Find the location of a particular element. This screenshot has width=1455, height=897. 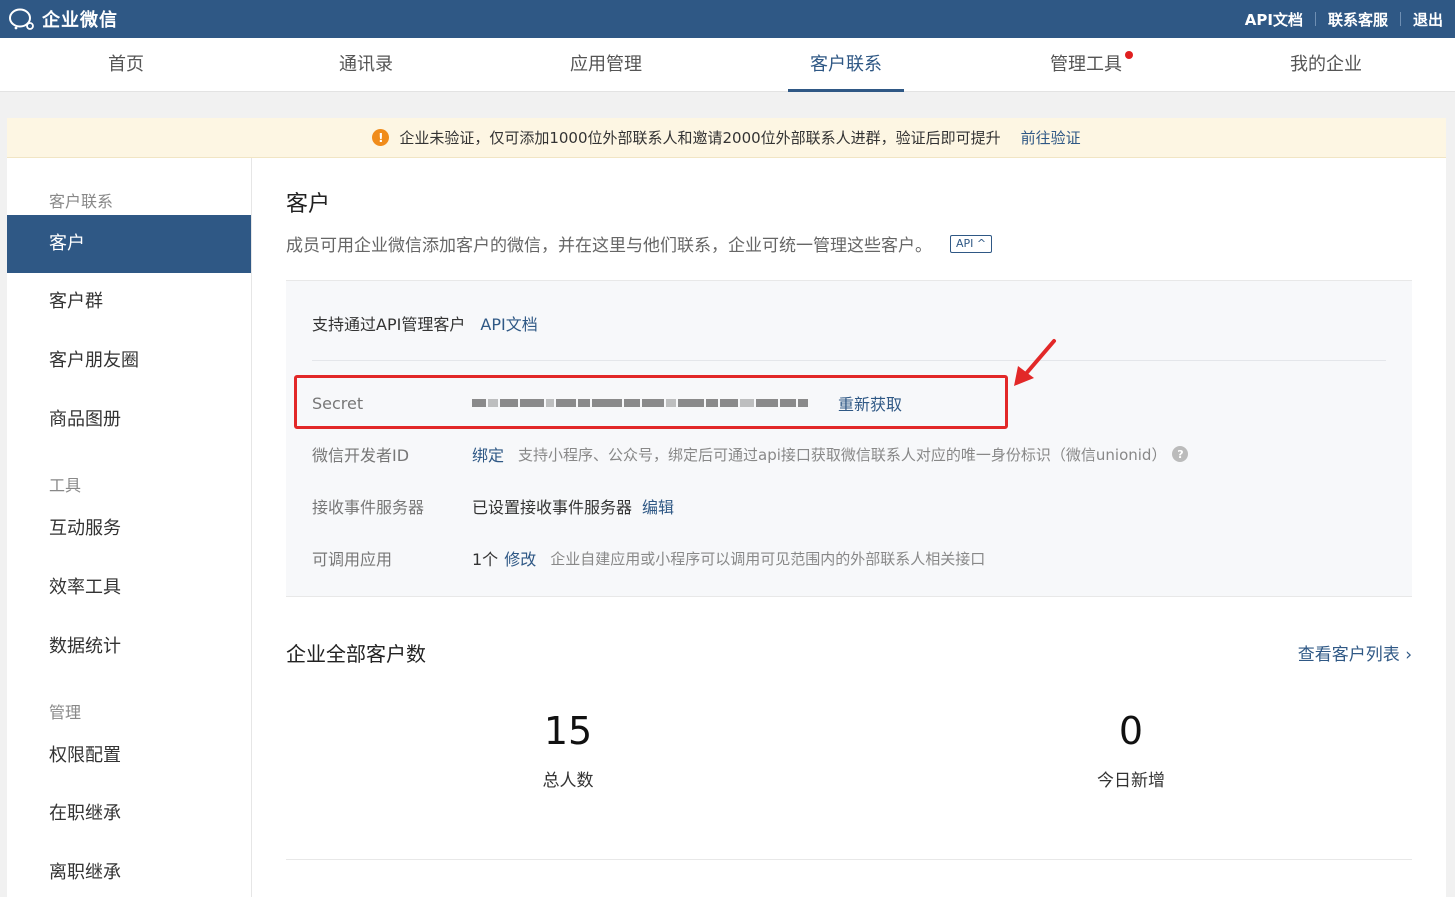

edit-link: 编辑 is located at coordinates (658, 506).